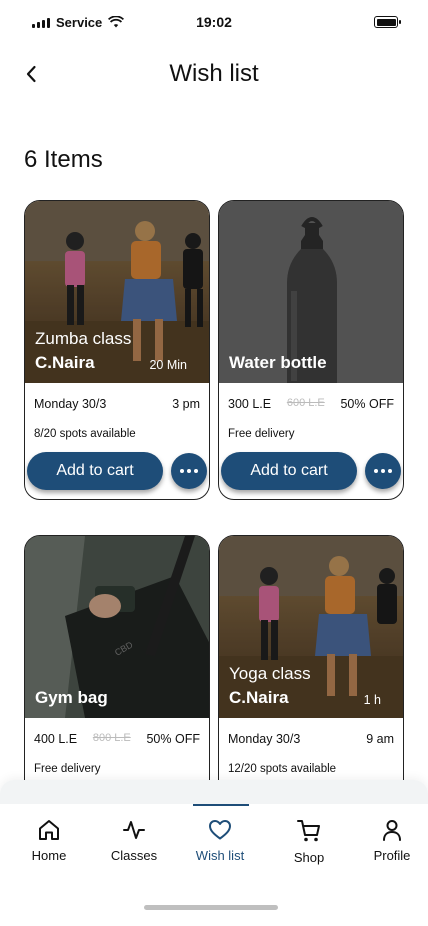 This screenshot has height=926, width=428. I want to click on page-title: Wish list, so click(214, 73).